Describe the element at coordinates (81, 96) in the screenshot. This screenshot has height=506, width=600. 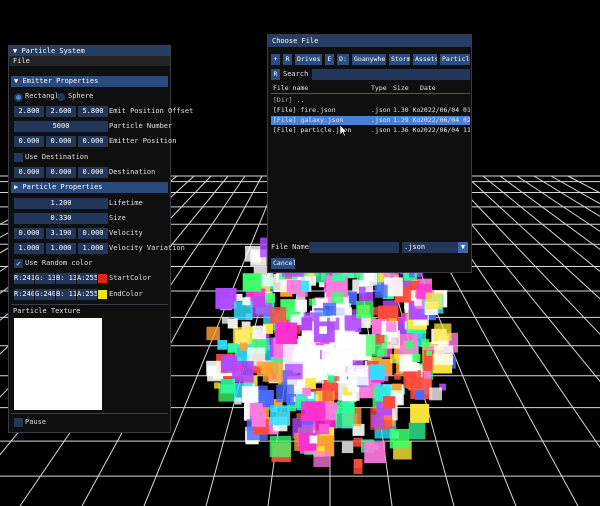
I see `radio-sphere-label: Sphere` at that location.